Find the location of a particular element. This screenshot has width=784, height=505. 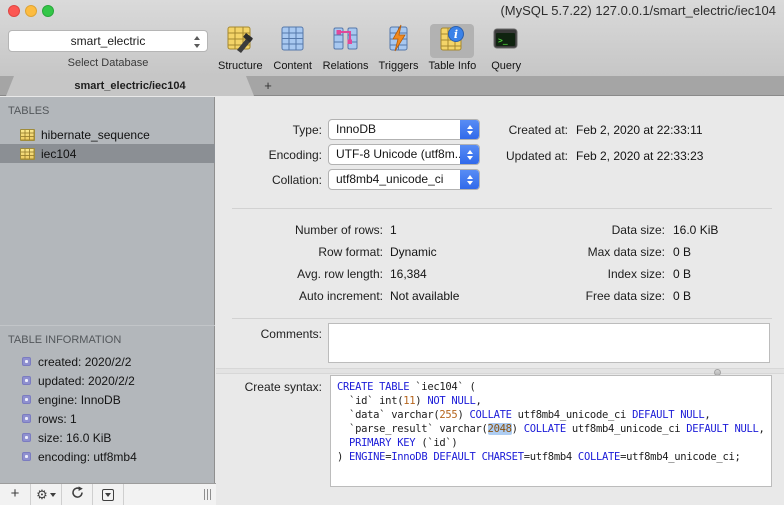

relations-icon is located at coordinates (346, 41).